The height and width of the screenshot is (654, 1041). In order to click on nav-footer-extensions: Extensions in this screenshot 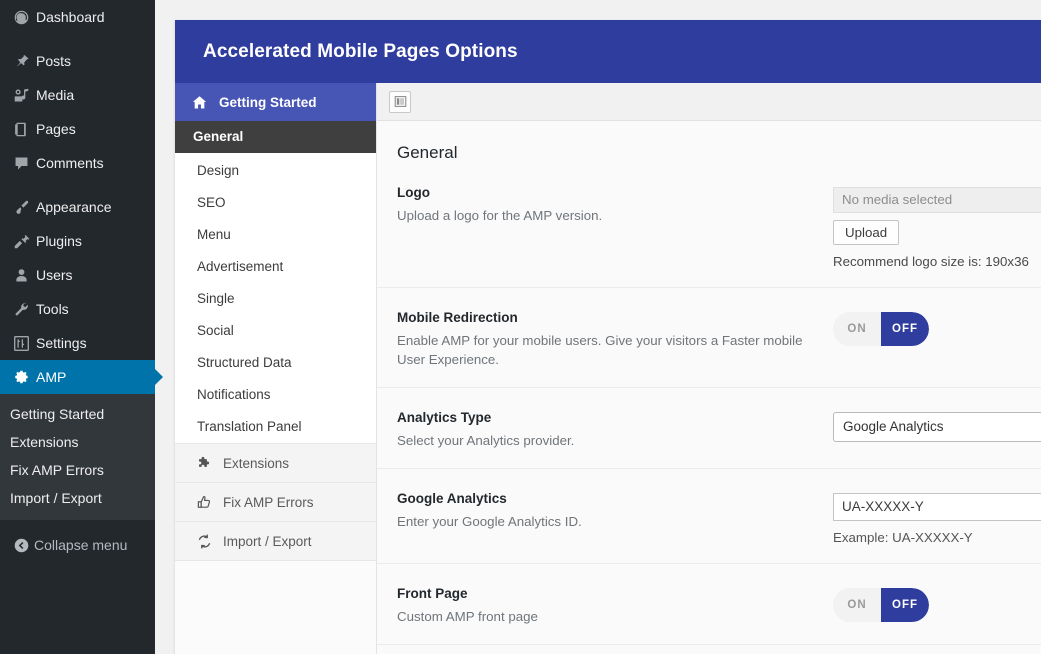, I will do `click(275, 463)`.